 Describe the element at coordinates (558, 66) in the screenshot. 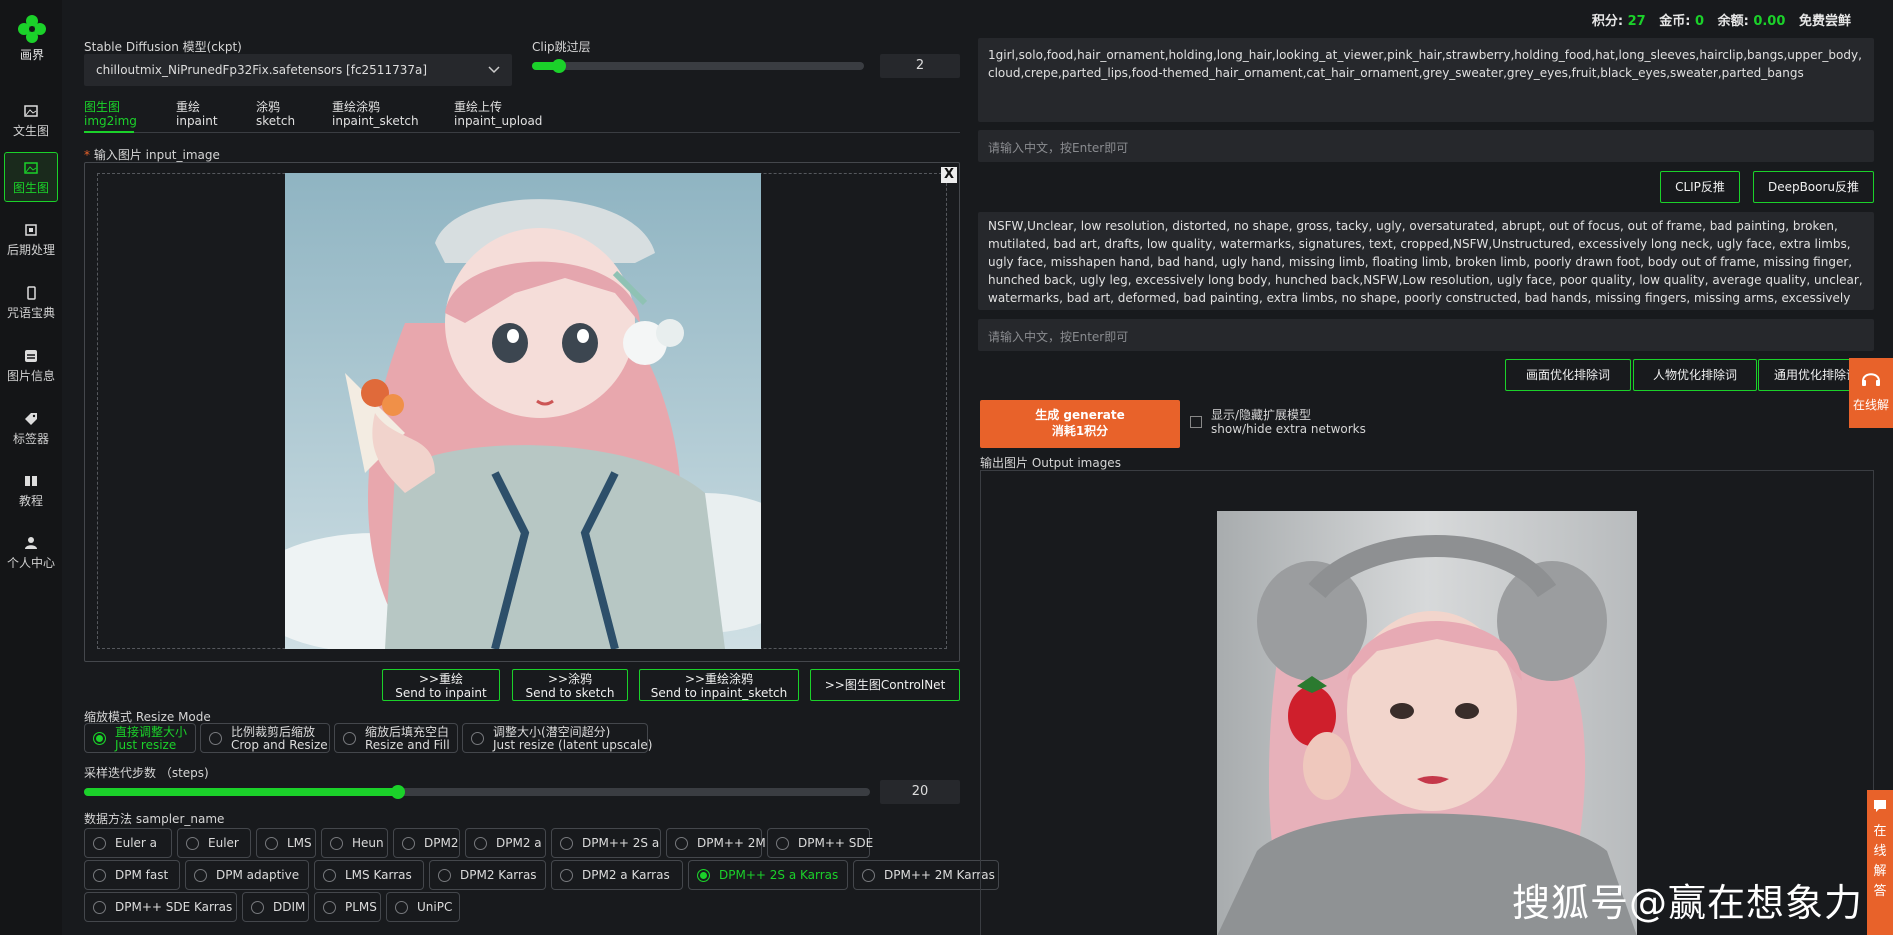

I see `clip-slider-handle` at that location.